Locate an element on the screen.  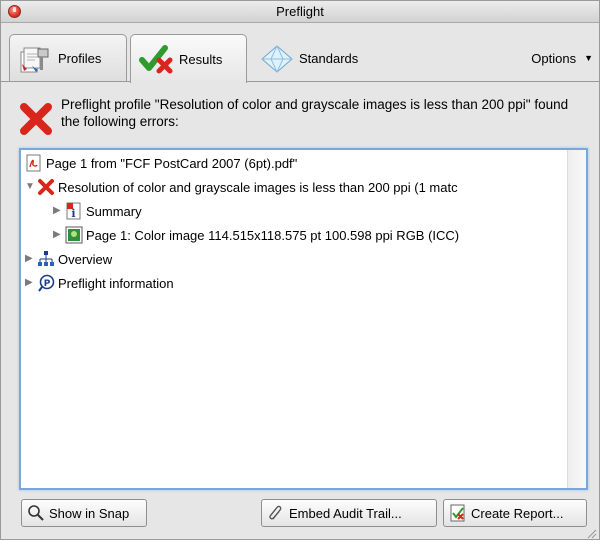
tree-item-overview: ▶ Overview is located at coordinates (68, 259).